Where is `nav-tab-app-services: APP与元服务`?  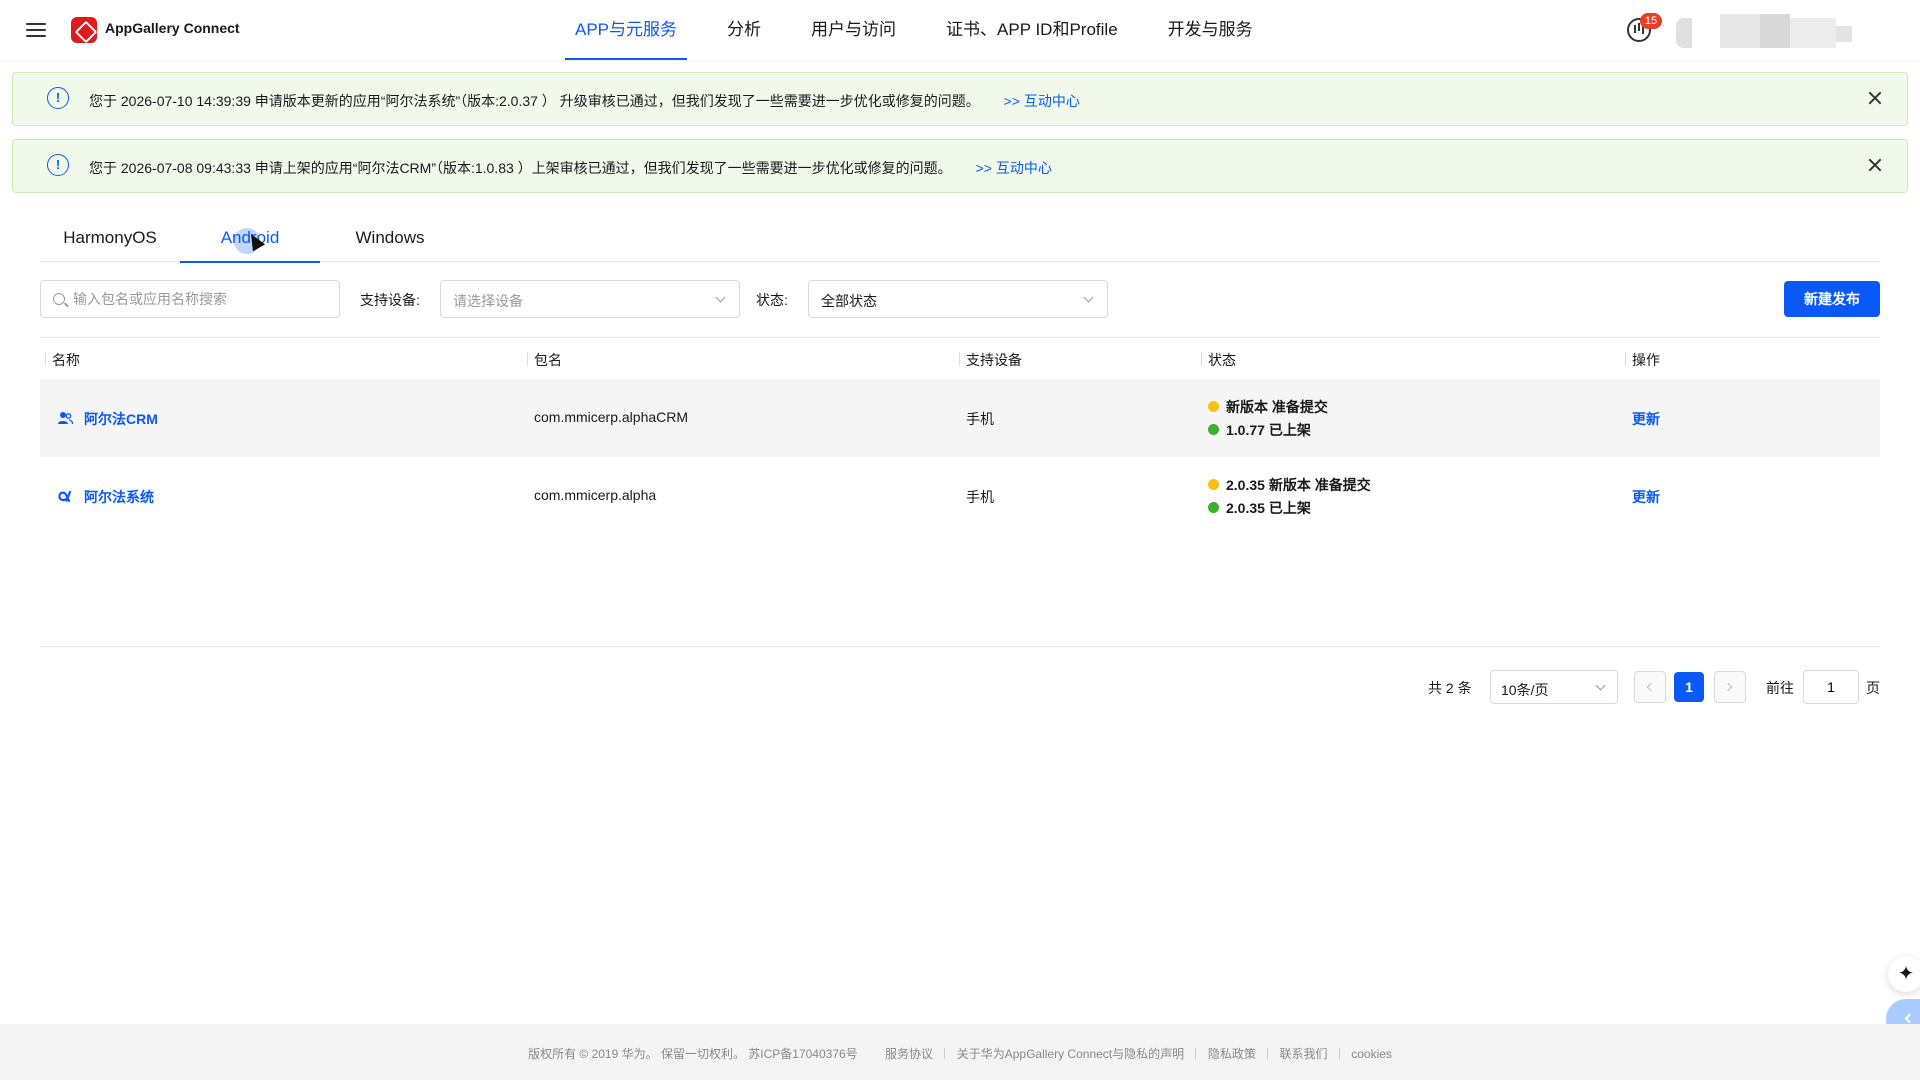
nav-tab-app-services: APP与元服务 is located at coordinates (626, 30).